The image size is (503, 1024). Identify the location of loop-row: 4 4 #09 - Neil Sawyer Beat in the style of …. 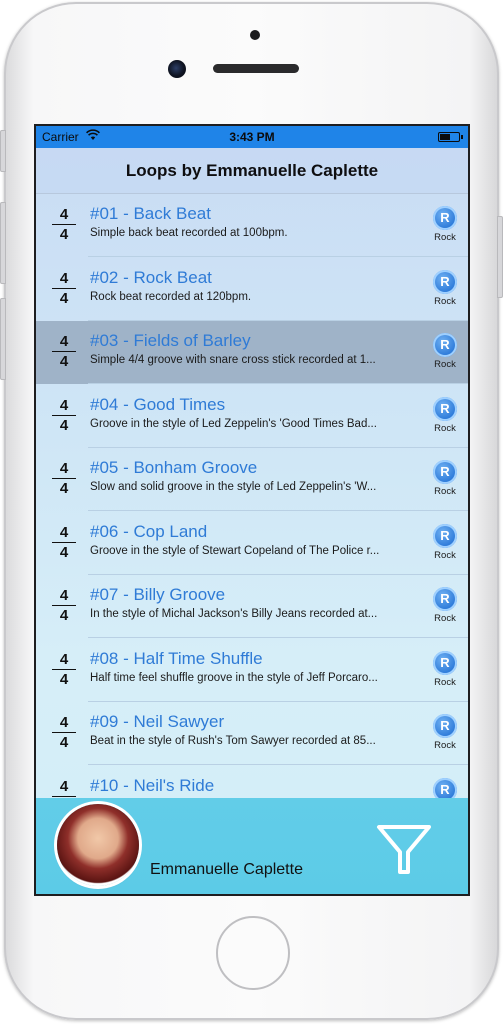
(252, 733).